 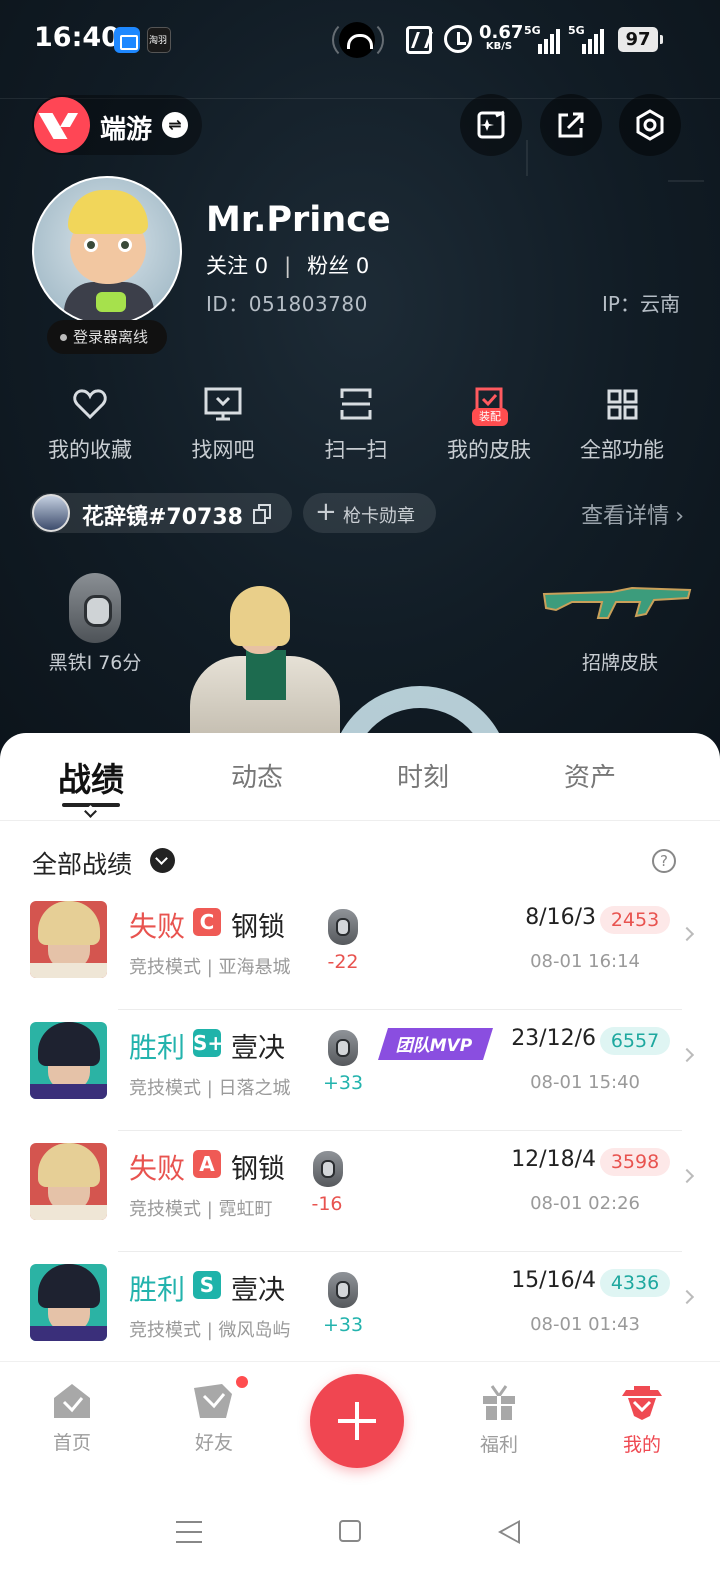 What do you see at coordinates (498, 1445) in the screenshot?
I see `nav-label: 福利` at bounding box center [498, 1445].